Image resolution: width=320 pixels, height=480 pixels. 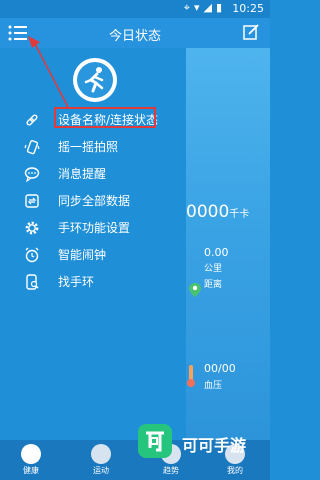 I want to click on distance-label: 距离, so click(x=213, y=285).